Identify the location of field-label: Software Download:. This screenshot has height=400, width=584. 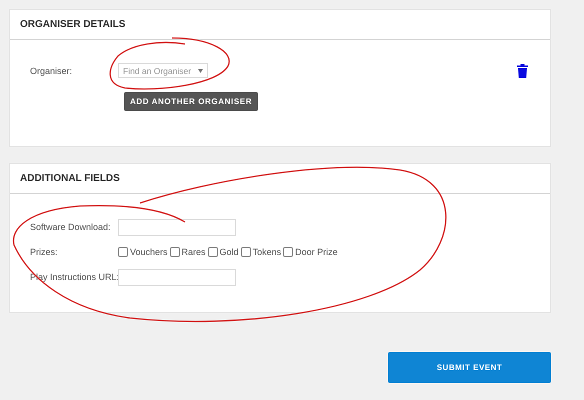
(71, 227).